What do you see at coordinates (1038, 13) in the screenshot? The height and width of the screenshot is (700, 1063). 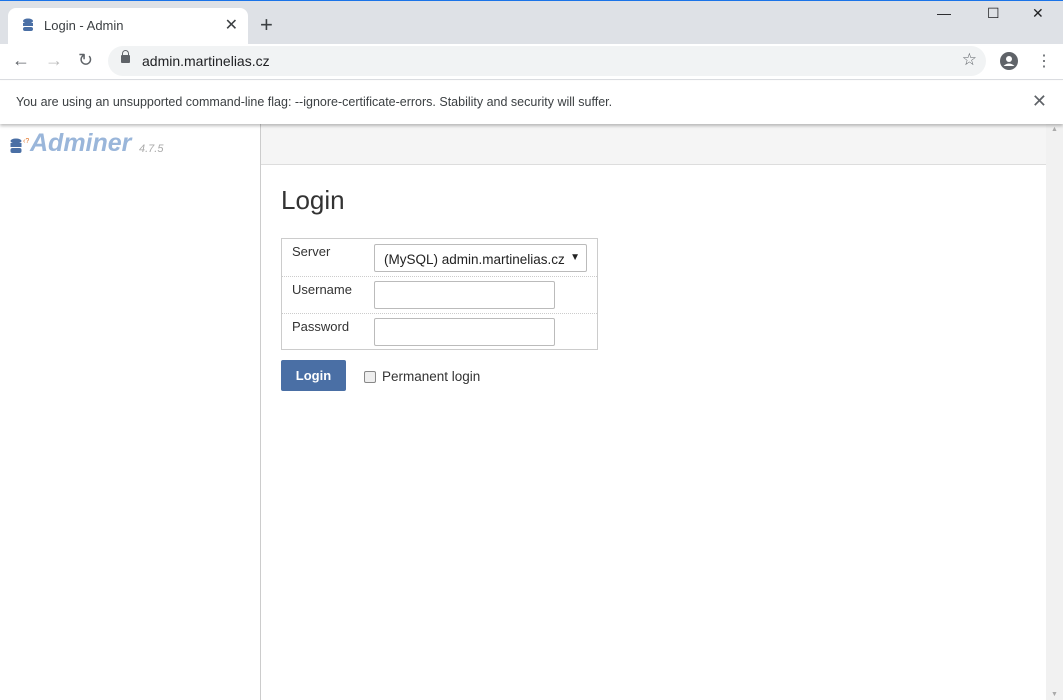 I see `close-window-icon: ✕` at bounding box center [1038, 13].